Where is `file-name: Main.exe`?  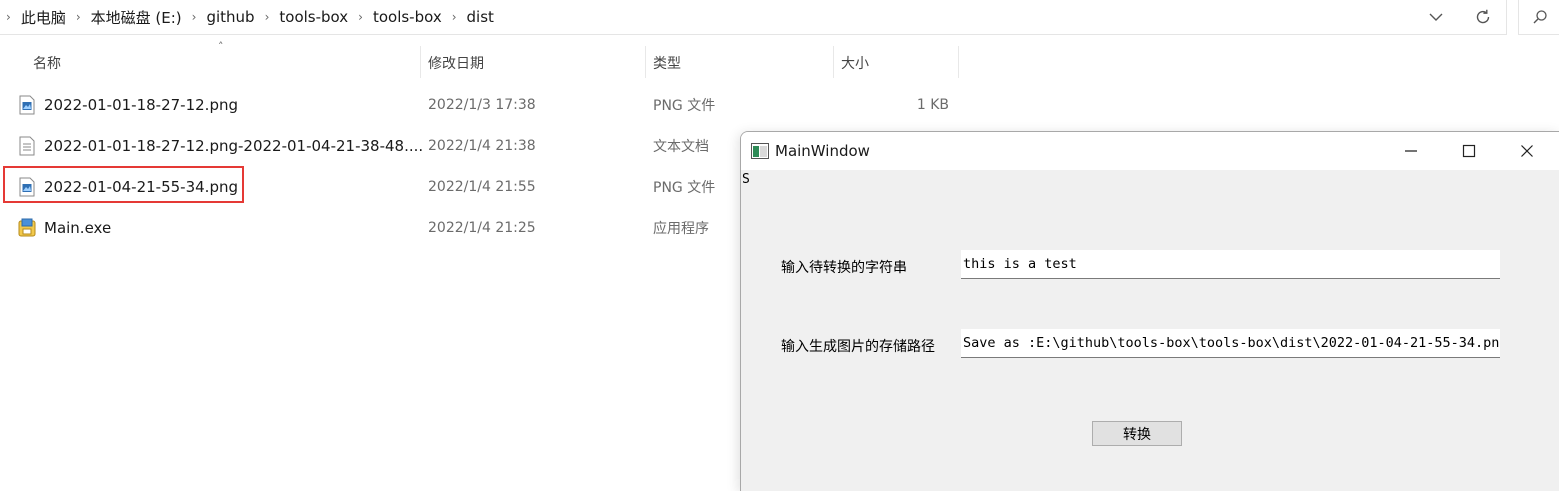 file-name: Main.exe is located at coordinates (78, 227).